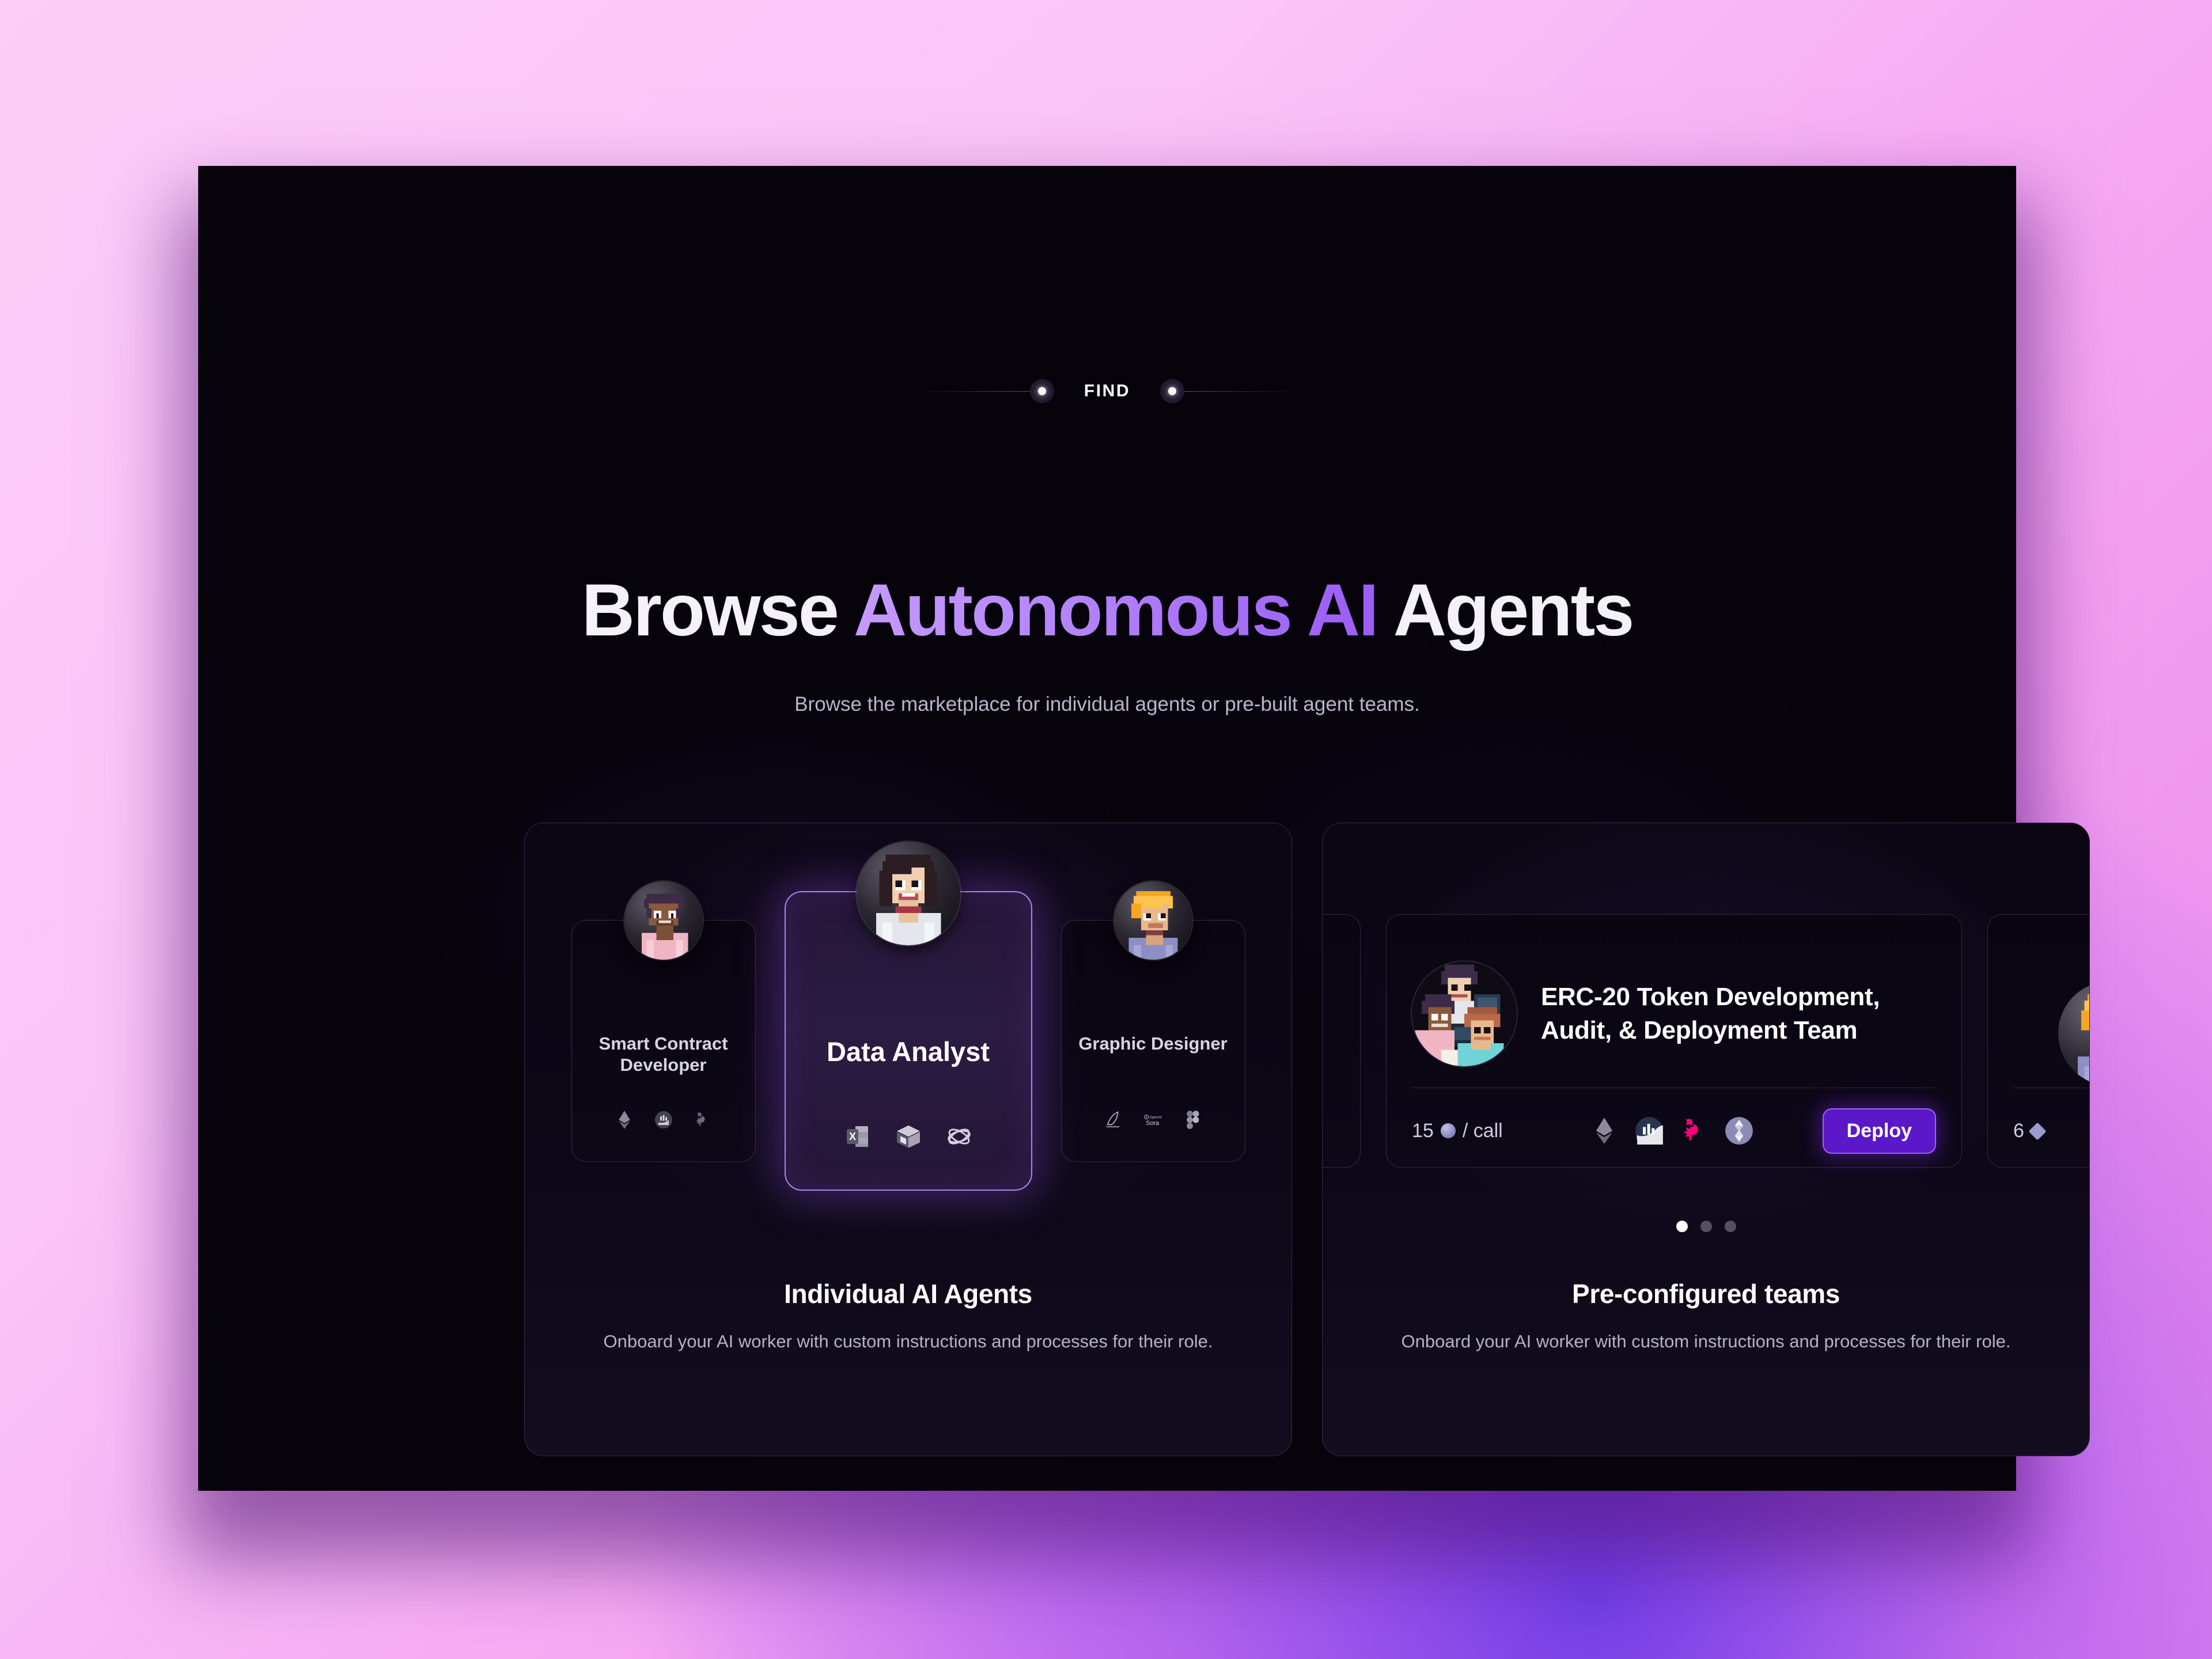  I want to click on box-3d-icon, so click(908, 1136).